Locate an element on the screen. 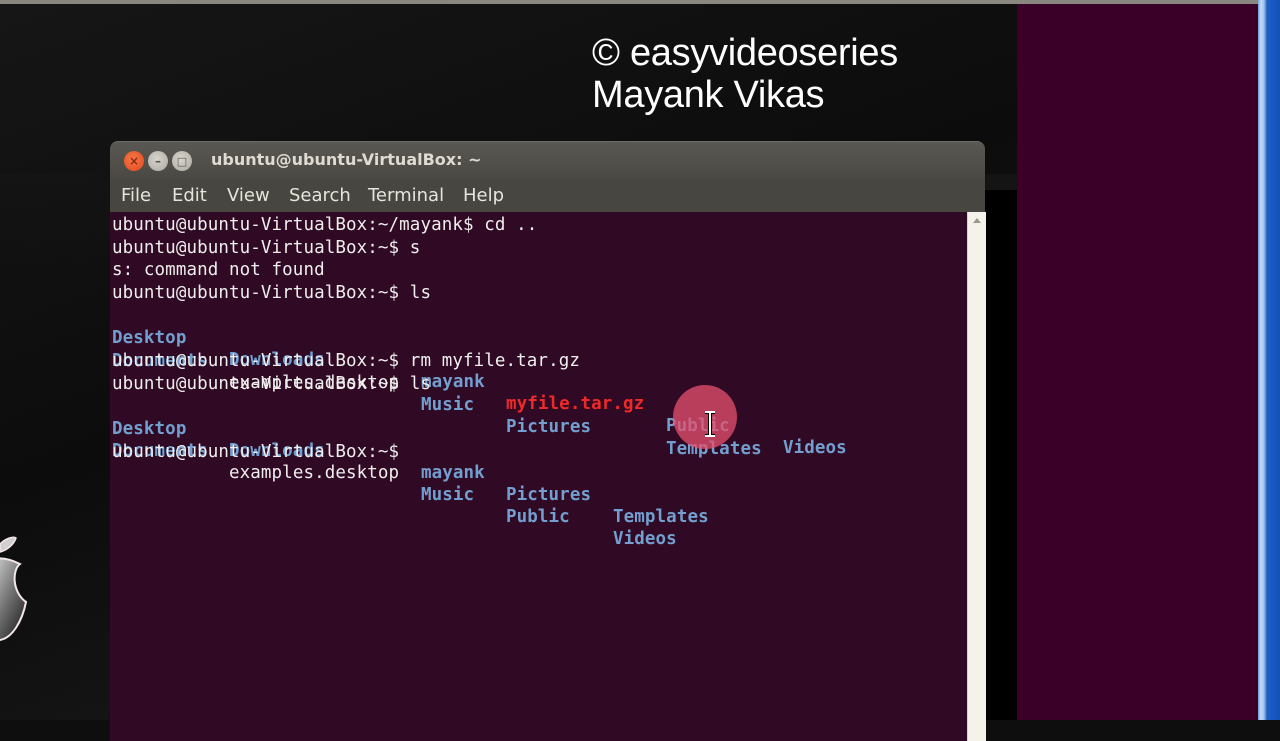  terminal-line: ubuntu@ubuntu-VirtualBox:~/mayank$ cd .. is located at coordinates (325, 225).